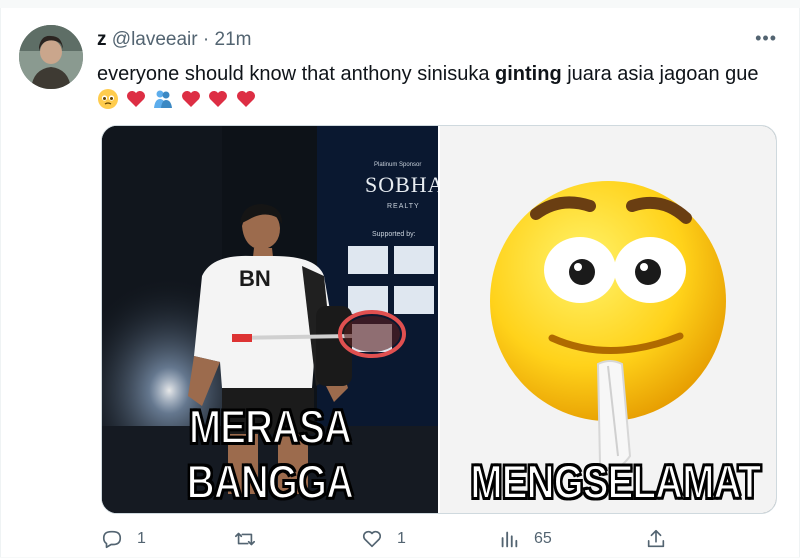  What do you see at coordinates (108, 103) in the screenshot?
I see `pleading-face-emoji-icon` at bounding box center [108, 103].